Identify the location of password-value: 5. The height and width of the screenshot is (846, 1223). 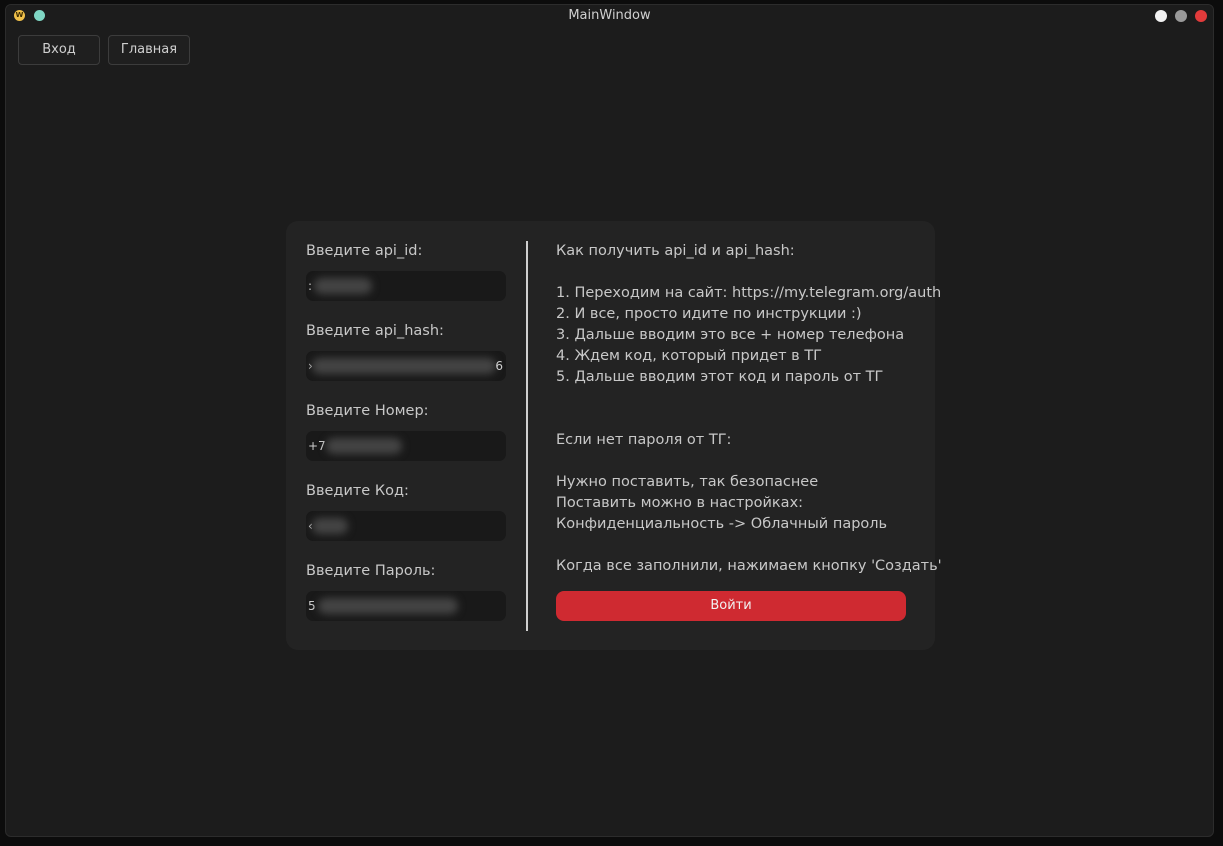
(312, 606).